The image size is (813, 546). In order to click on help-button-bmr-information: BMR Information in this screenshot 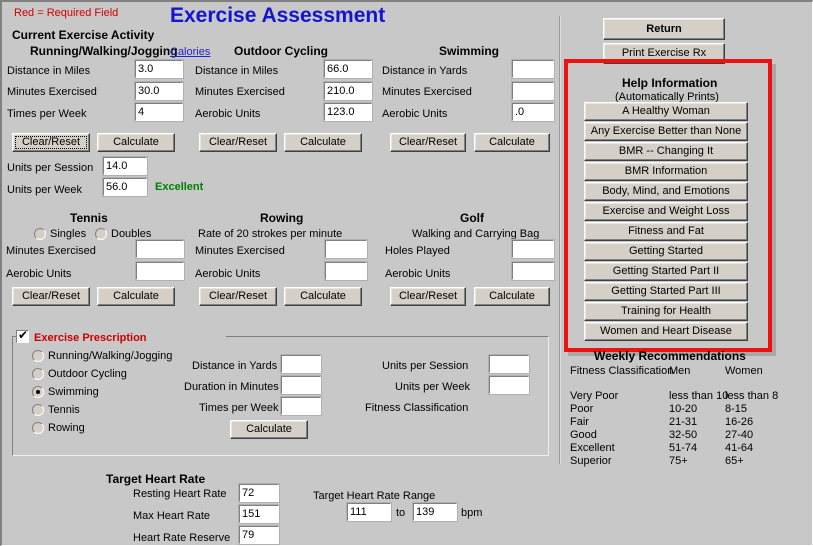, I will do `click(666, 171)`.